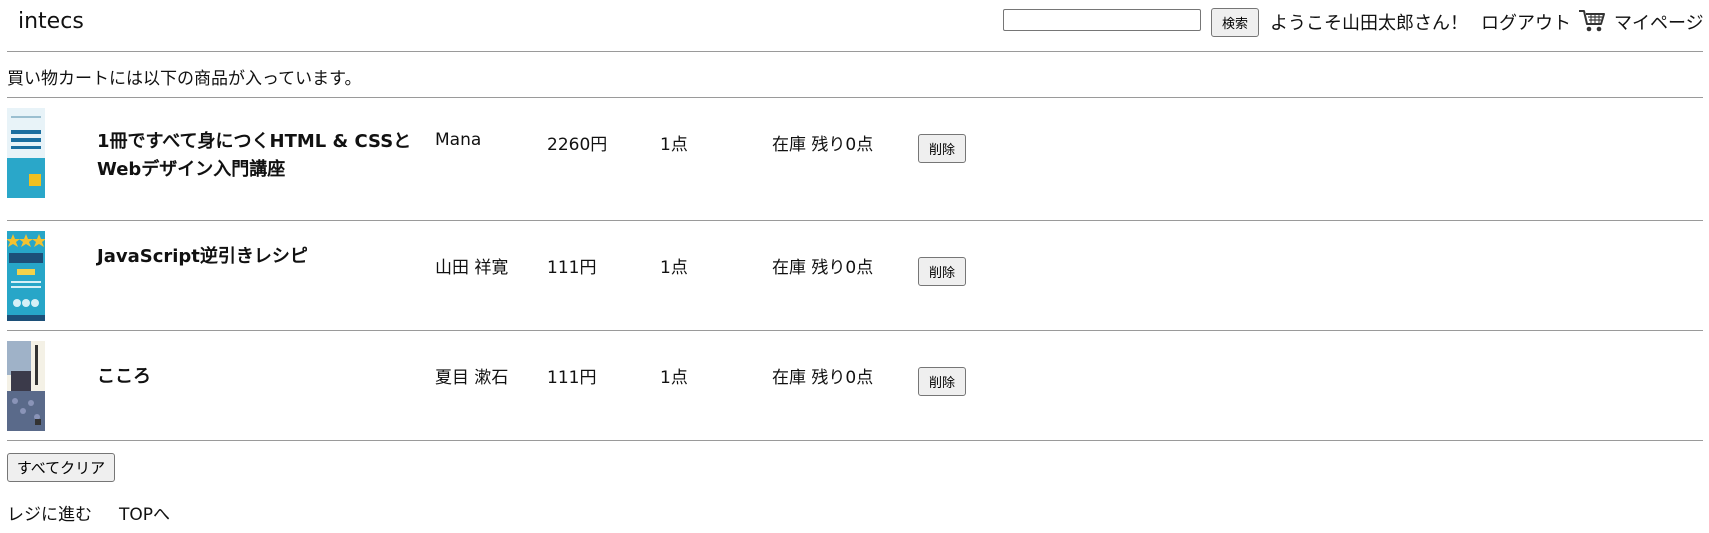  Describe the element at coordinates (61, 467) in the screenshot. I see `clear-all-button: すべてクリア` at that location.